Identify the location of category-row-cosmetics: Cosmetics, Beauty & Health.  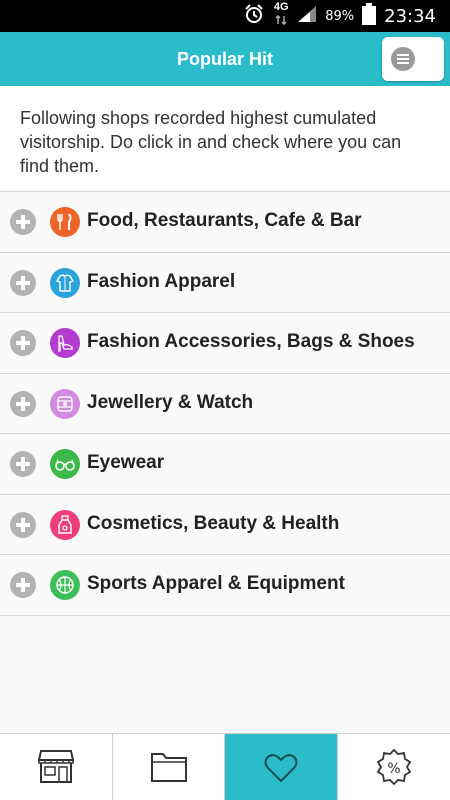
(225, 524).